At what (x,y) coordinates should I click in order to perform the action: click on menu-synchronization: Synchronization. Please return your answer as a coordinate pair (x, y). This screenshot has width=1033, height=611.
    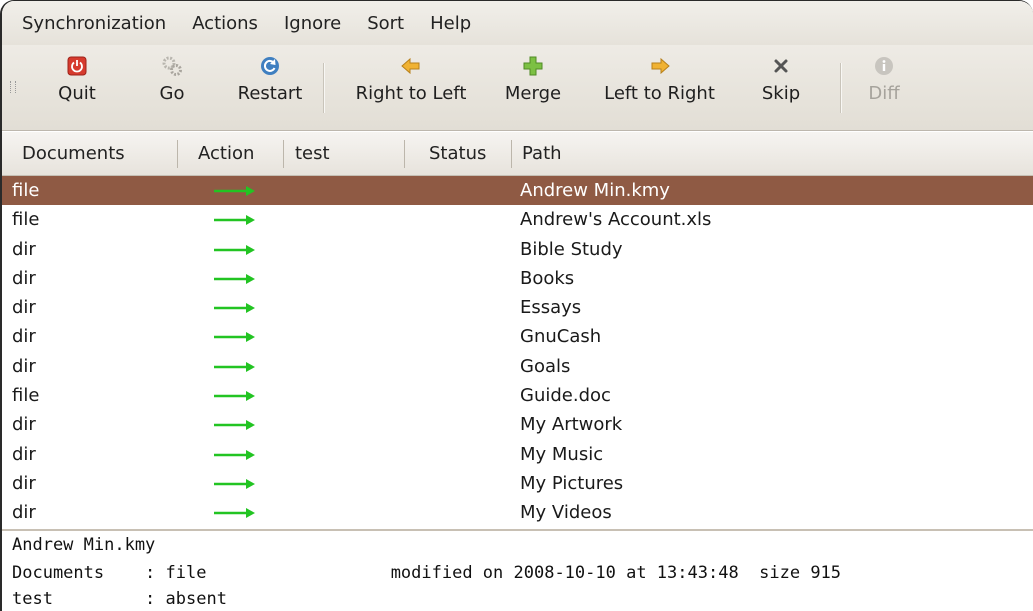
    Looking at the image, I should click on (94, 23).